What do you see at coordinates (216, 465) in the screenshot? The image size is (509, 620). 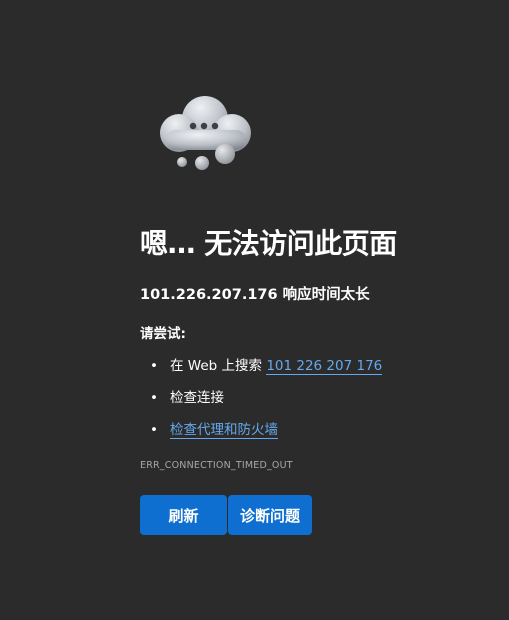 I see `error-code: ERR_CONNECTION_TIMED_OUT` at bounding box center [216, 465].